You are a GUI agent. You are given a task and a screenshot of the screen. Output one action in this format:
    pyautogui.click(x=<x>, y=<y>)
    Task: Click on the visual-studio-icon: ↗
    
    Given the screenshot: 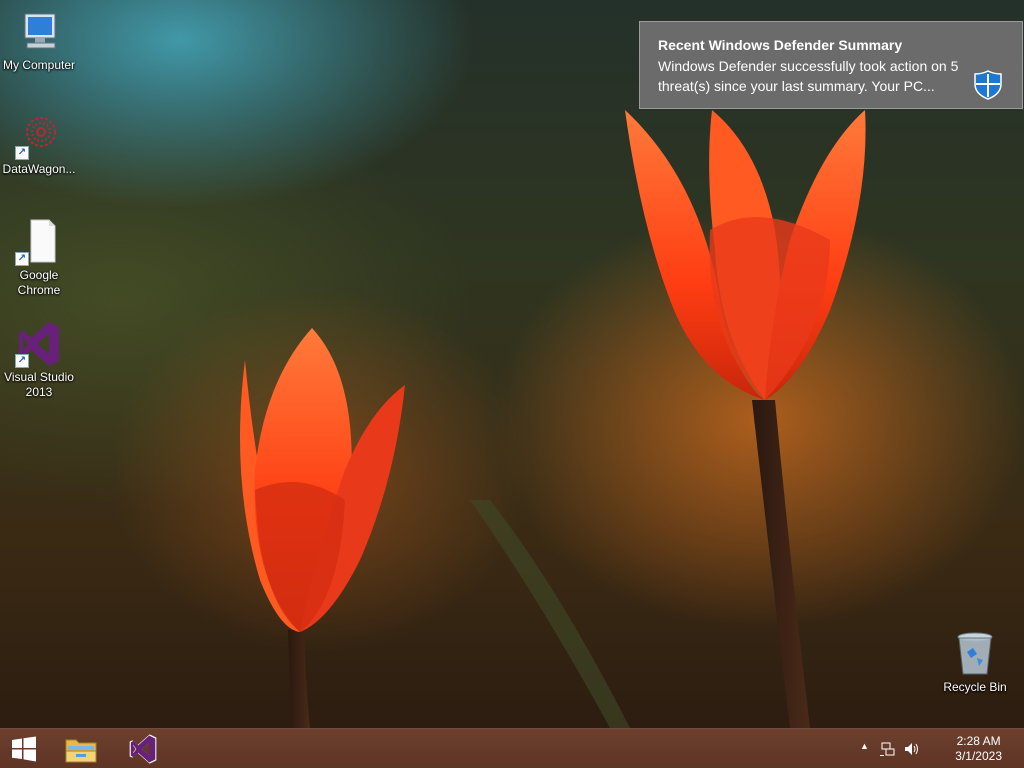 What is the action you would take?
    pyautogui.click(x=39, y=344)
    